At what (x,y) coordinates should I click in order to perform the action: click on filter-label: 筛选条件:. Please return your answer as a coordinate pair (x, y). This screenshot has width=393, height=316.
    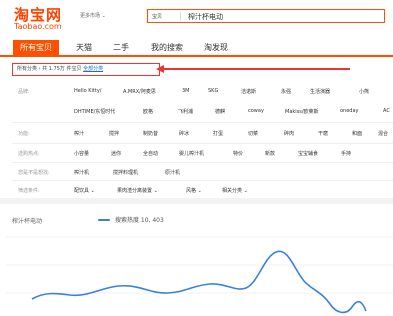
    Looking at the image, I should click on (29, 191).